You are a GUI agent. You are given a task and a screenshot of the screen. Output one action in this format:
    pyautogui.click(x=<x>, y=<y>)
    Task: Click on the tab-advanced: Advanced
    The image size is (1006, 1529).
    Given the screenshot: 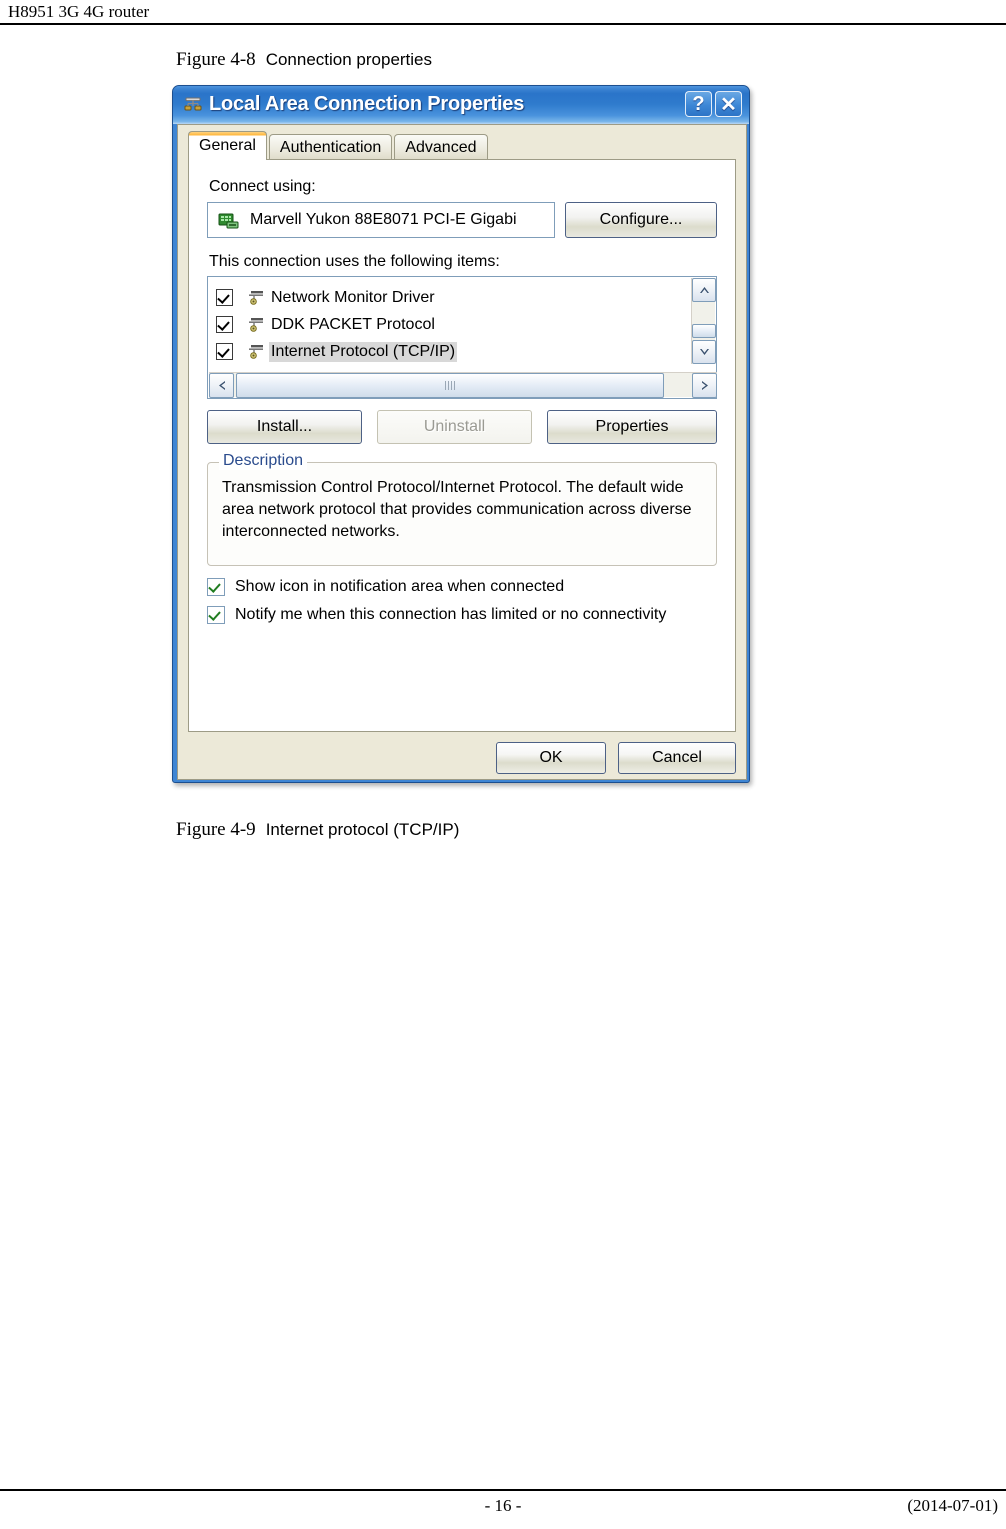 What is the action you would take?
    pyautogui.click(x=441, y=147)
    